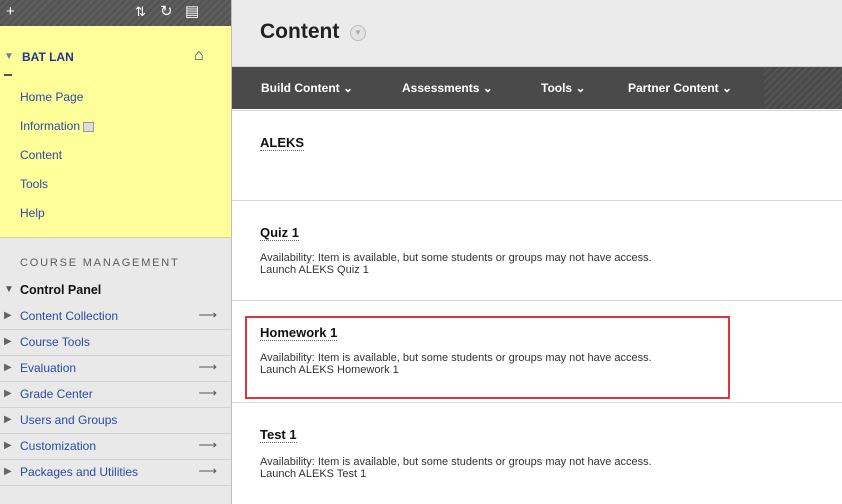 The width and height of the screenshot is (842, 504). What do you see at coordinates (56, 394) in the screenshot?
I see `control-panel-item-label: Grade Center` at bounding box center [56, 394].